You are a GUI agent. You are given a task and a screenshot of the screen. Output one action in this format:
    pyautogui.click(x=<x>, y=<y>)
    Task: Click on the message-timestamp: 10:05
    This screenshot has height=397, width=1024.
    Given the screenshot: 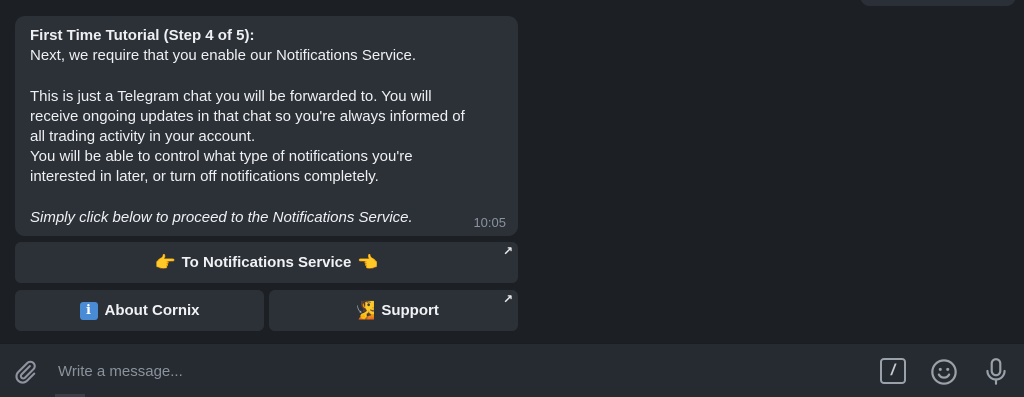 What is the action you would take?
    pyautogui.click(x=489, y=222)
    